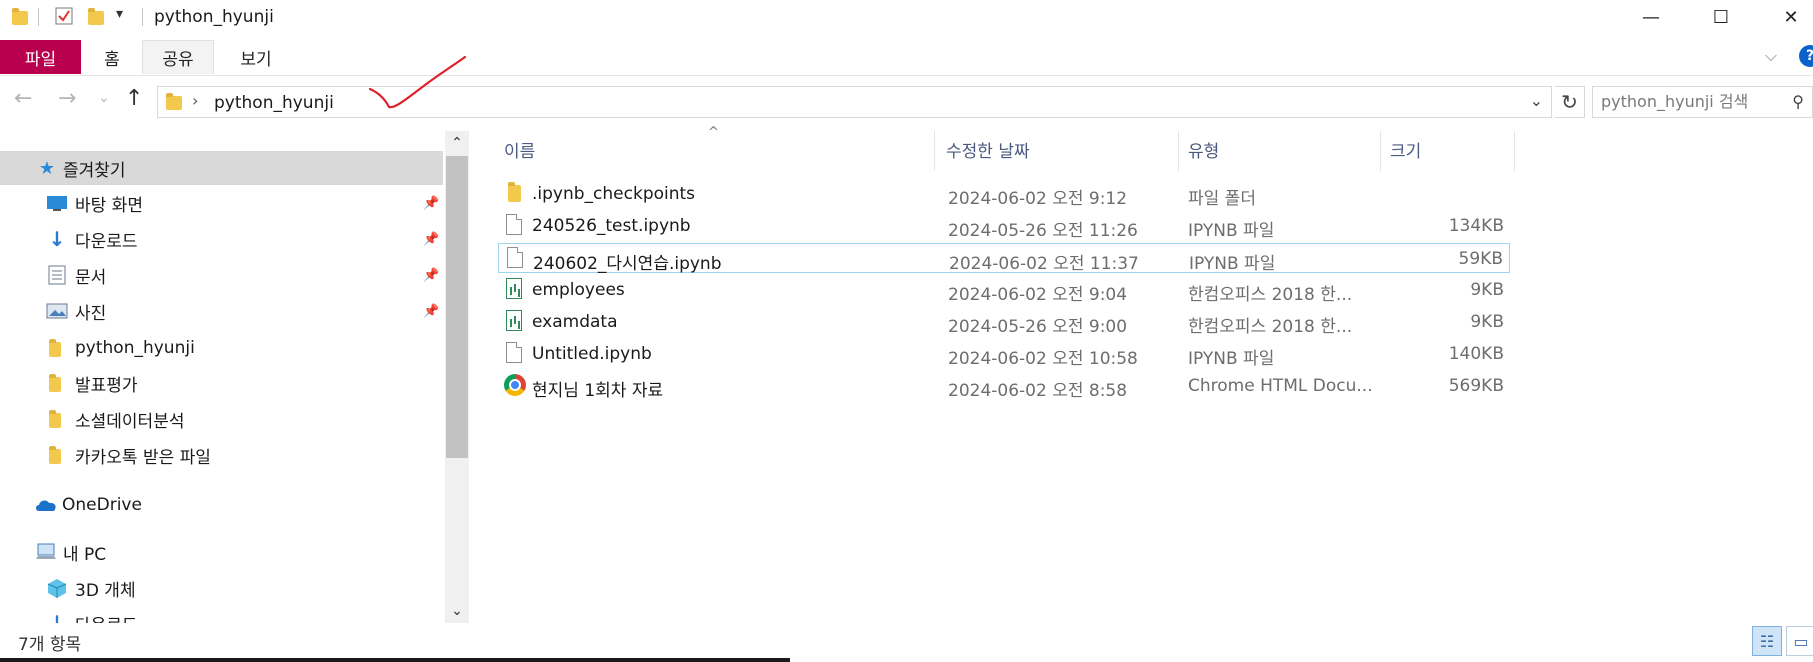 Image resolution: width=1813 pixels, height=662 pixels. I want to click on address-dropdown-icon: ⌄, so click(1536, 100).